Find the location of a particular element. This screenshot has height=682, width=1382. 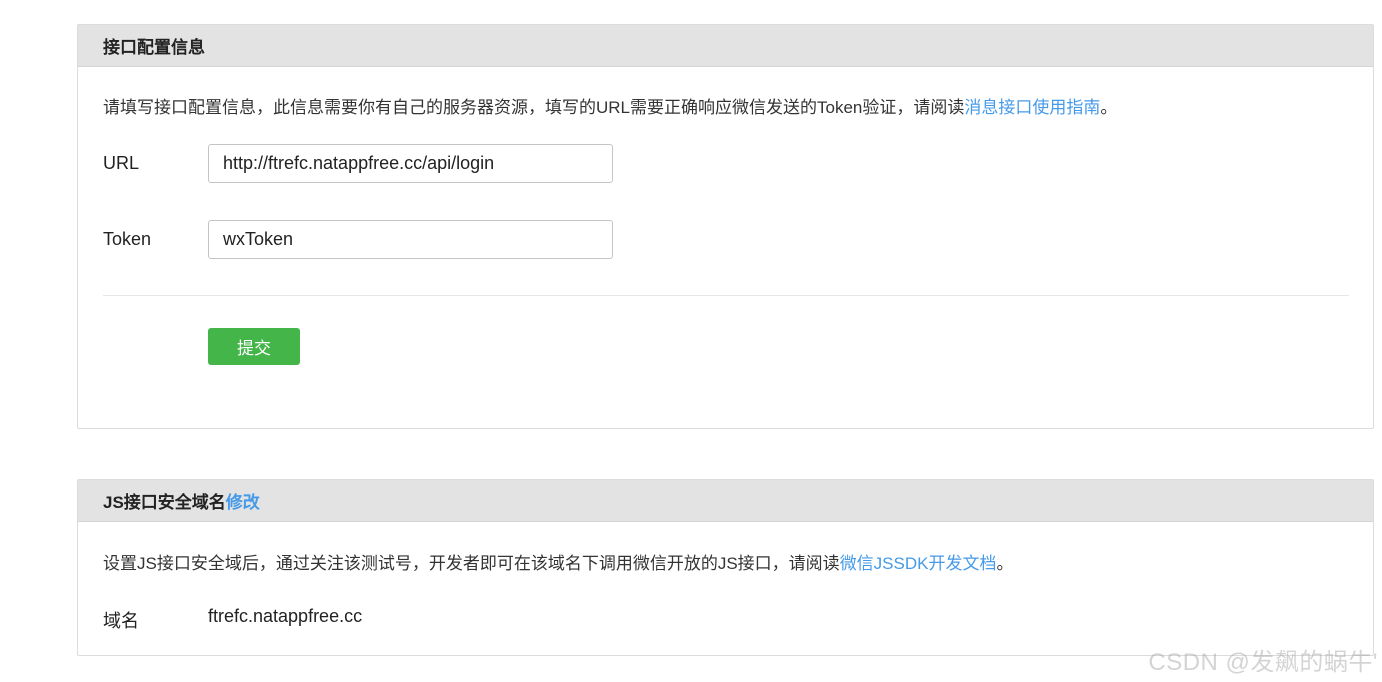

token-input is located at coordinates (410, 239).